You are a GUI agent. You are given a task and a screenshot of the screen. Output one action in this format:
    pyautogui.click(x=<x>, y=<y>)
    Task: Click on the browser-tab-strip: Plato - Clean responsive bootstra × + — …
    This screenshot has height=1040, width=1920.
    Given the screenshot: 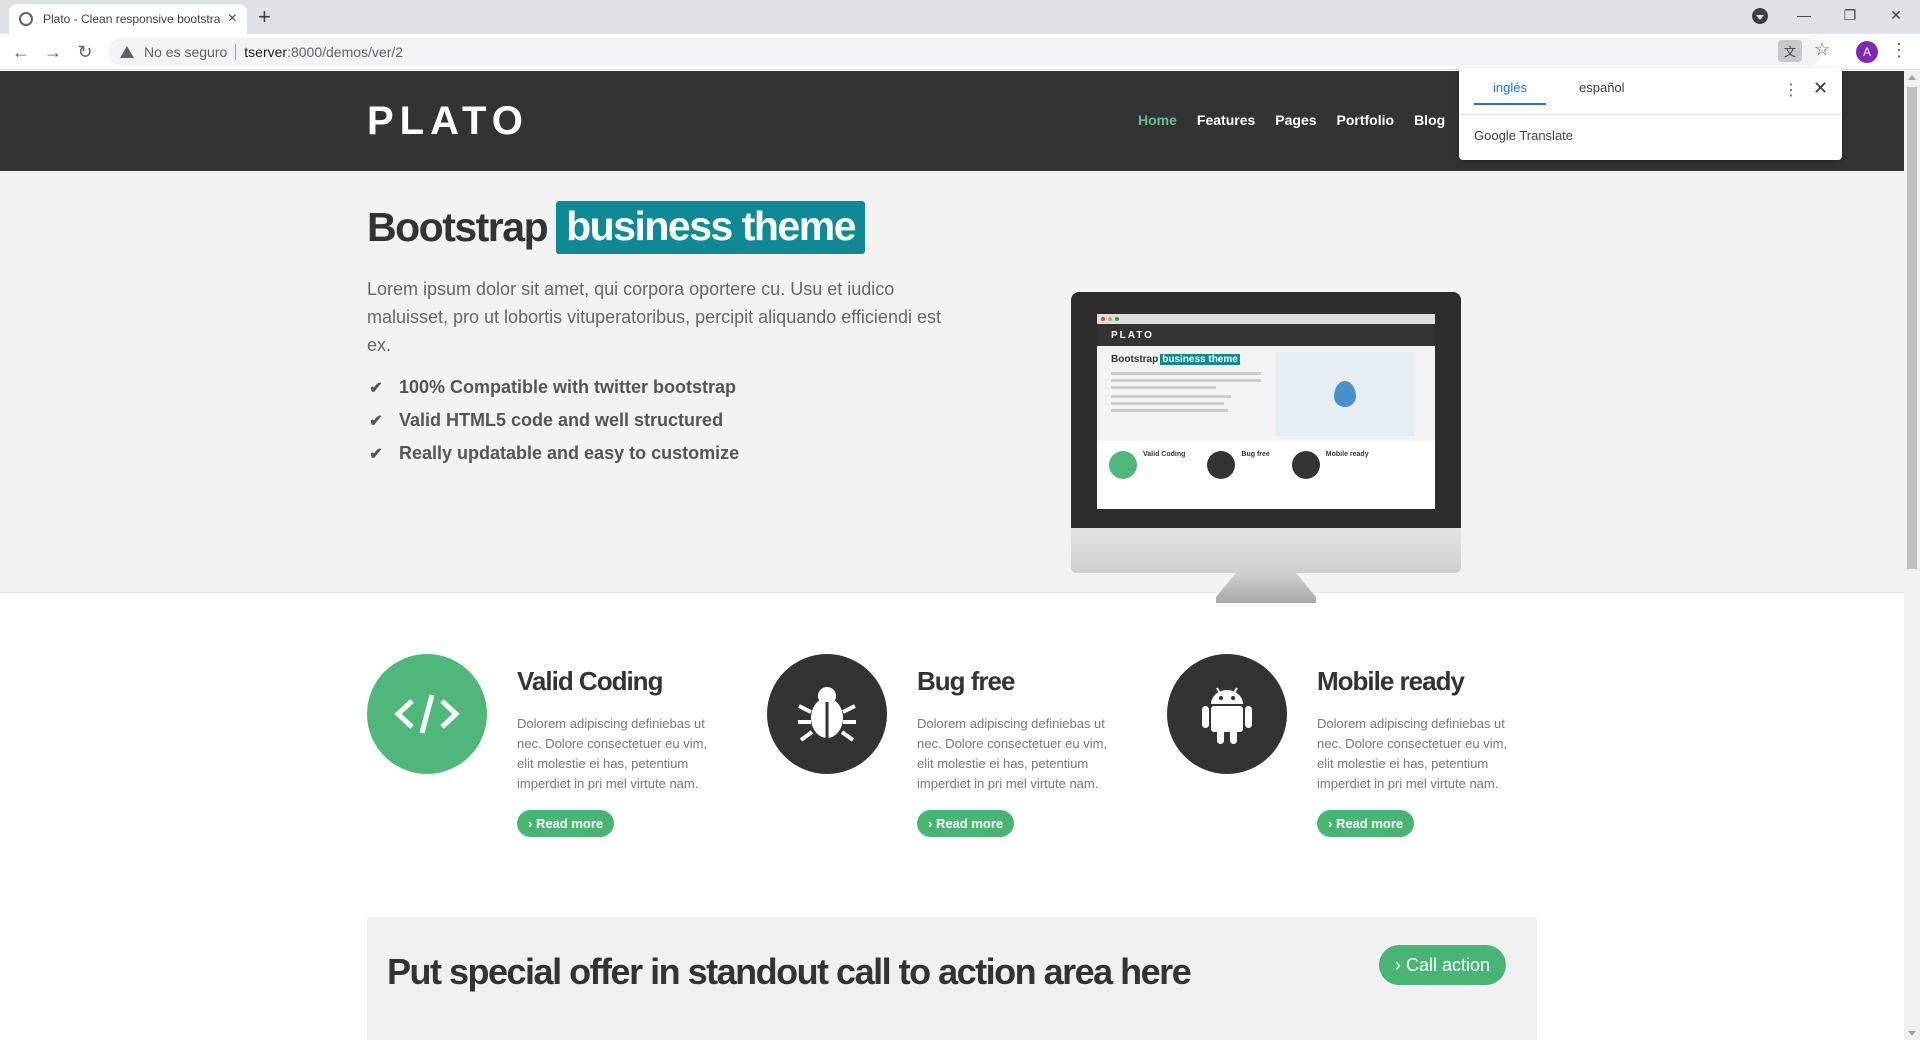 What is the action you would take?
    pyautogui.click(x=960, y=17)
    